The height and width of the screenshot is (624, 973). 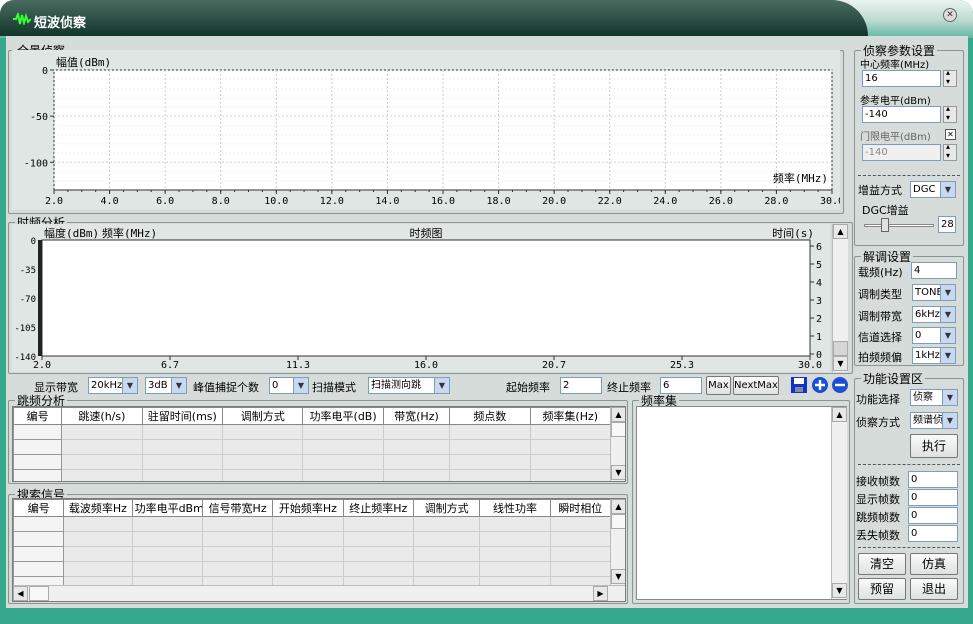 I want to click on threshold-spinner, so click(x=950, y=151).